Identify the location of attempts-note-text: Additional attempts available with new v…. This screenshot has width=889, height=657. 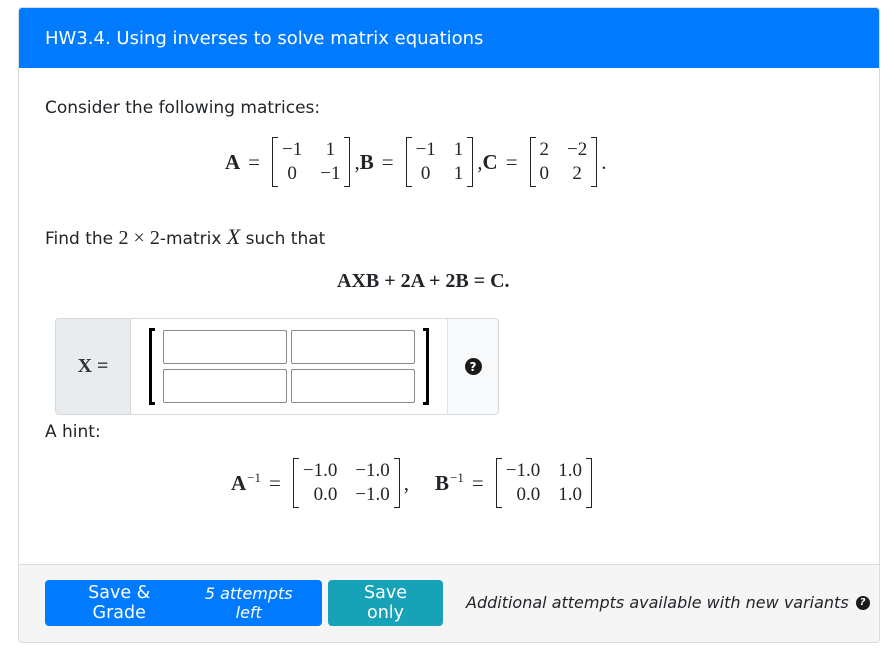
(657, 602).